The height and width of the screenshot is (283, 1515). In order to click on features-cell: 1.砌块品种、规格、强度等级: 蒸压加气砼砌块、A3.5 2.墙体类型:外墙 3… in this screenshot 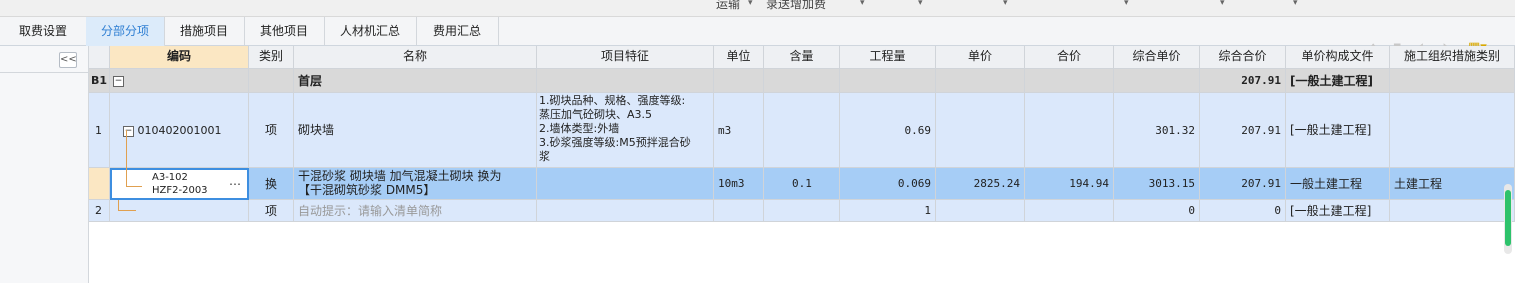, I will do `click(625, 130)`.